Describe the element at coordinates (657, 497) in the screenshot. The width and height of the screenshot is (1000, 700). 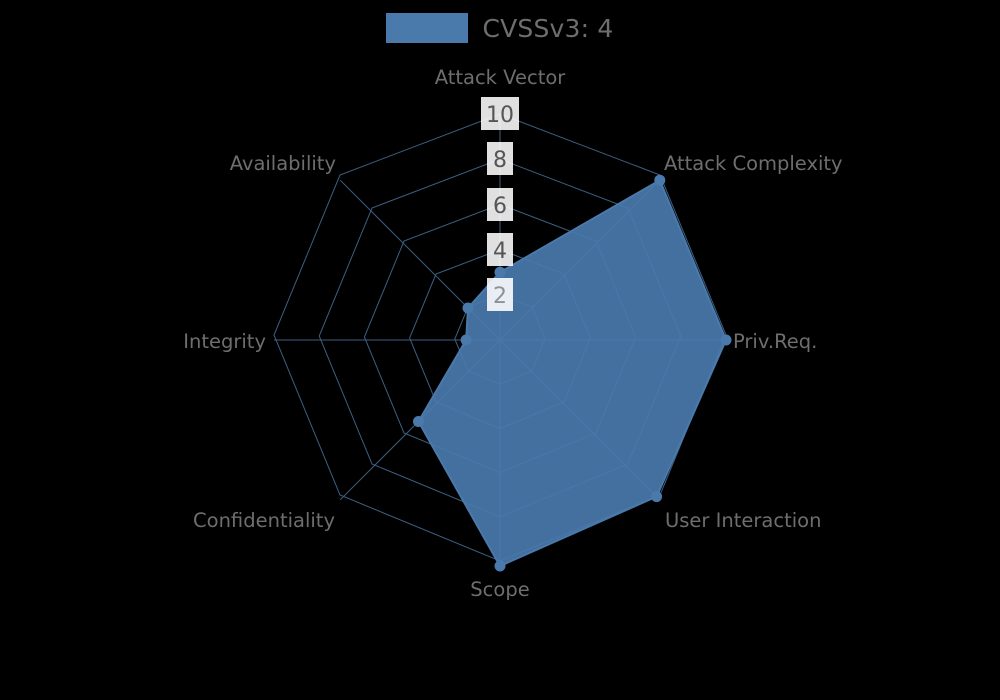
I see `point-user-interaction` at that location.